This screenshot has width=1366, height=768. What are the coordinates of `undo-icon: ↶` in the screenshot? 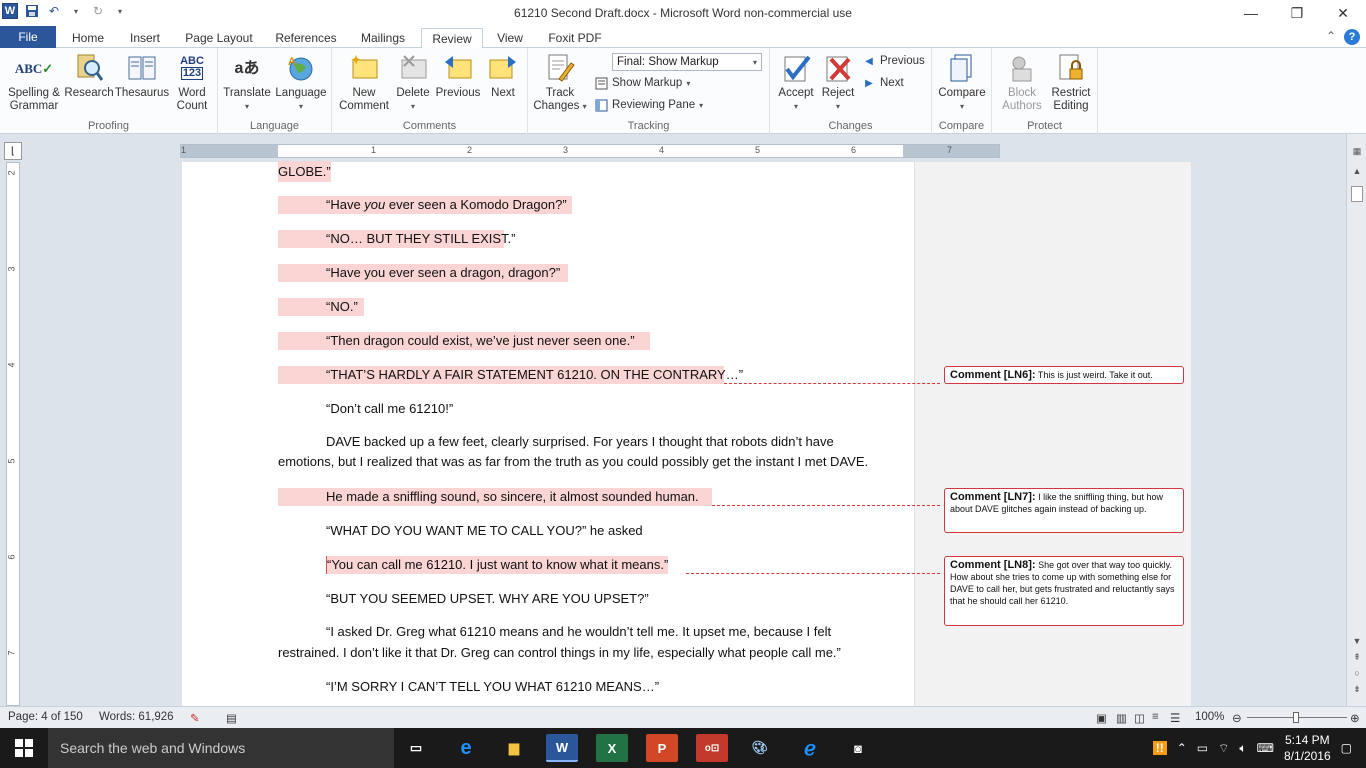 It's located at (54, 11).